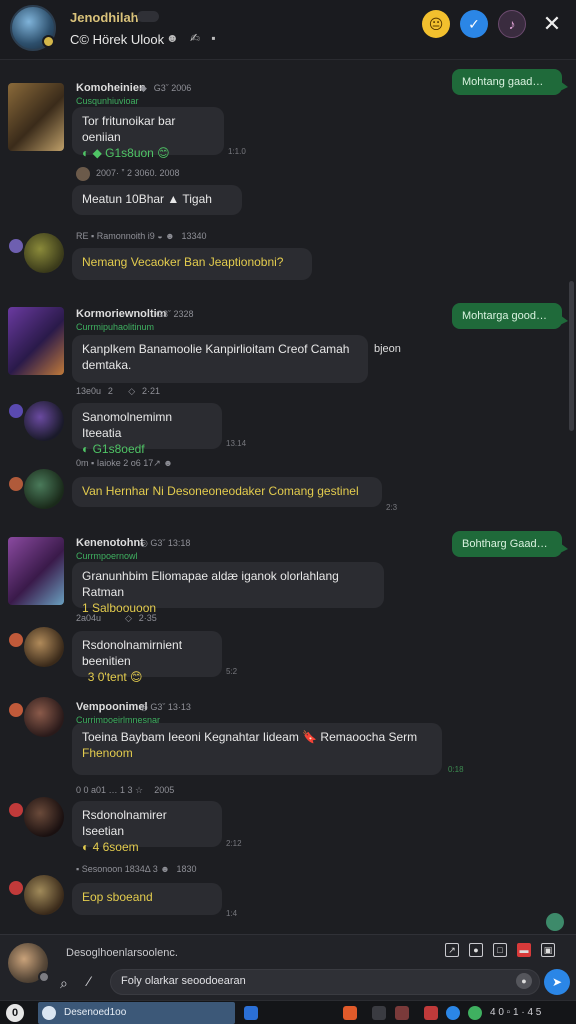 Image resolution: width=576 pixels, height=1024 pixels. I want to click on browser-icon, so click(251, 1013).